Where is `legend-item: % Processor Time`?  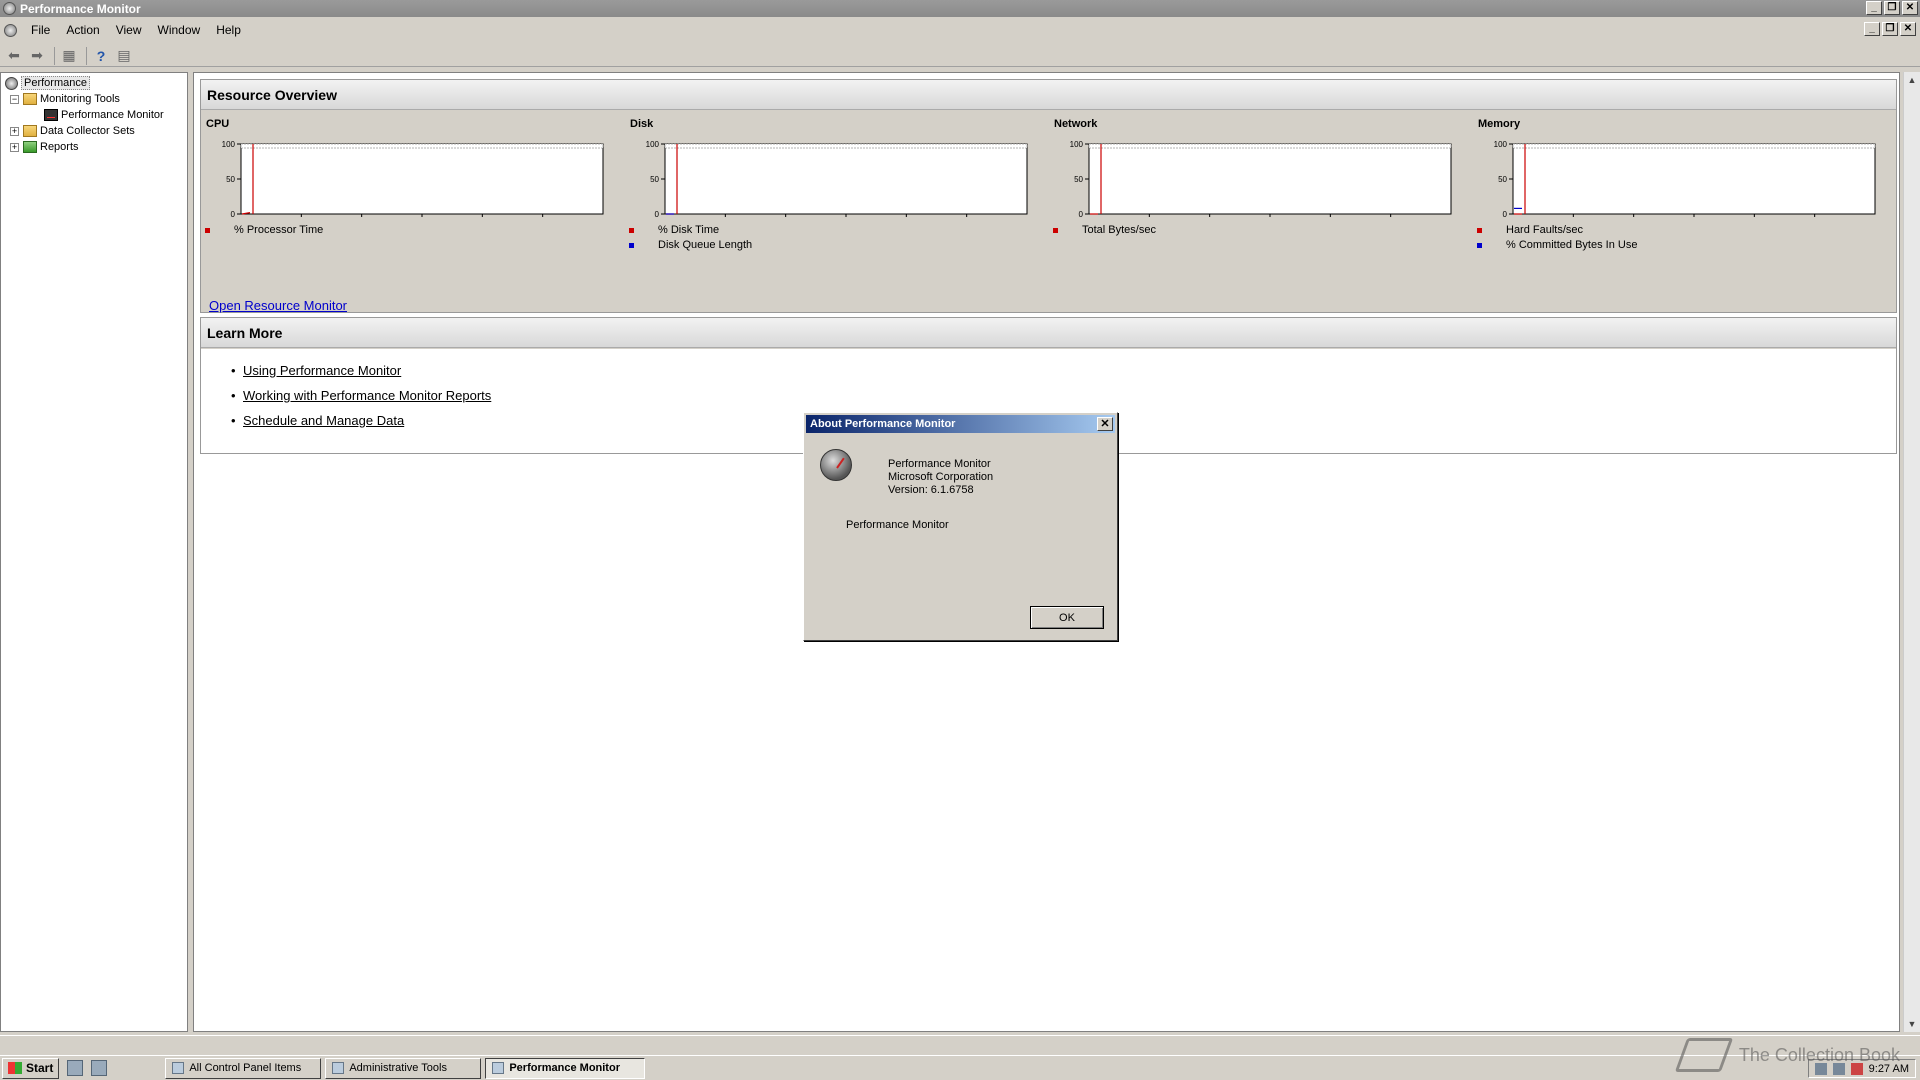
legend-item: % Processor Time is located at coordinates (264, 230).